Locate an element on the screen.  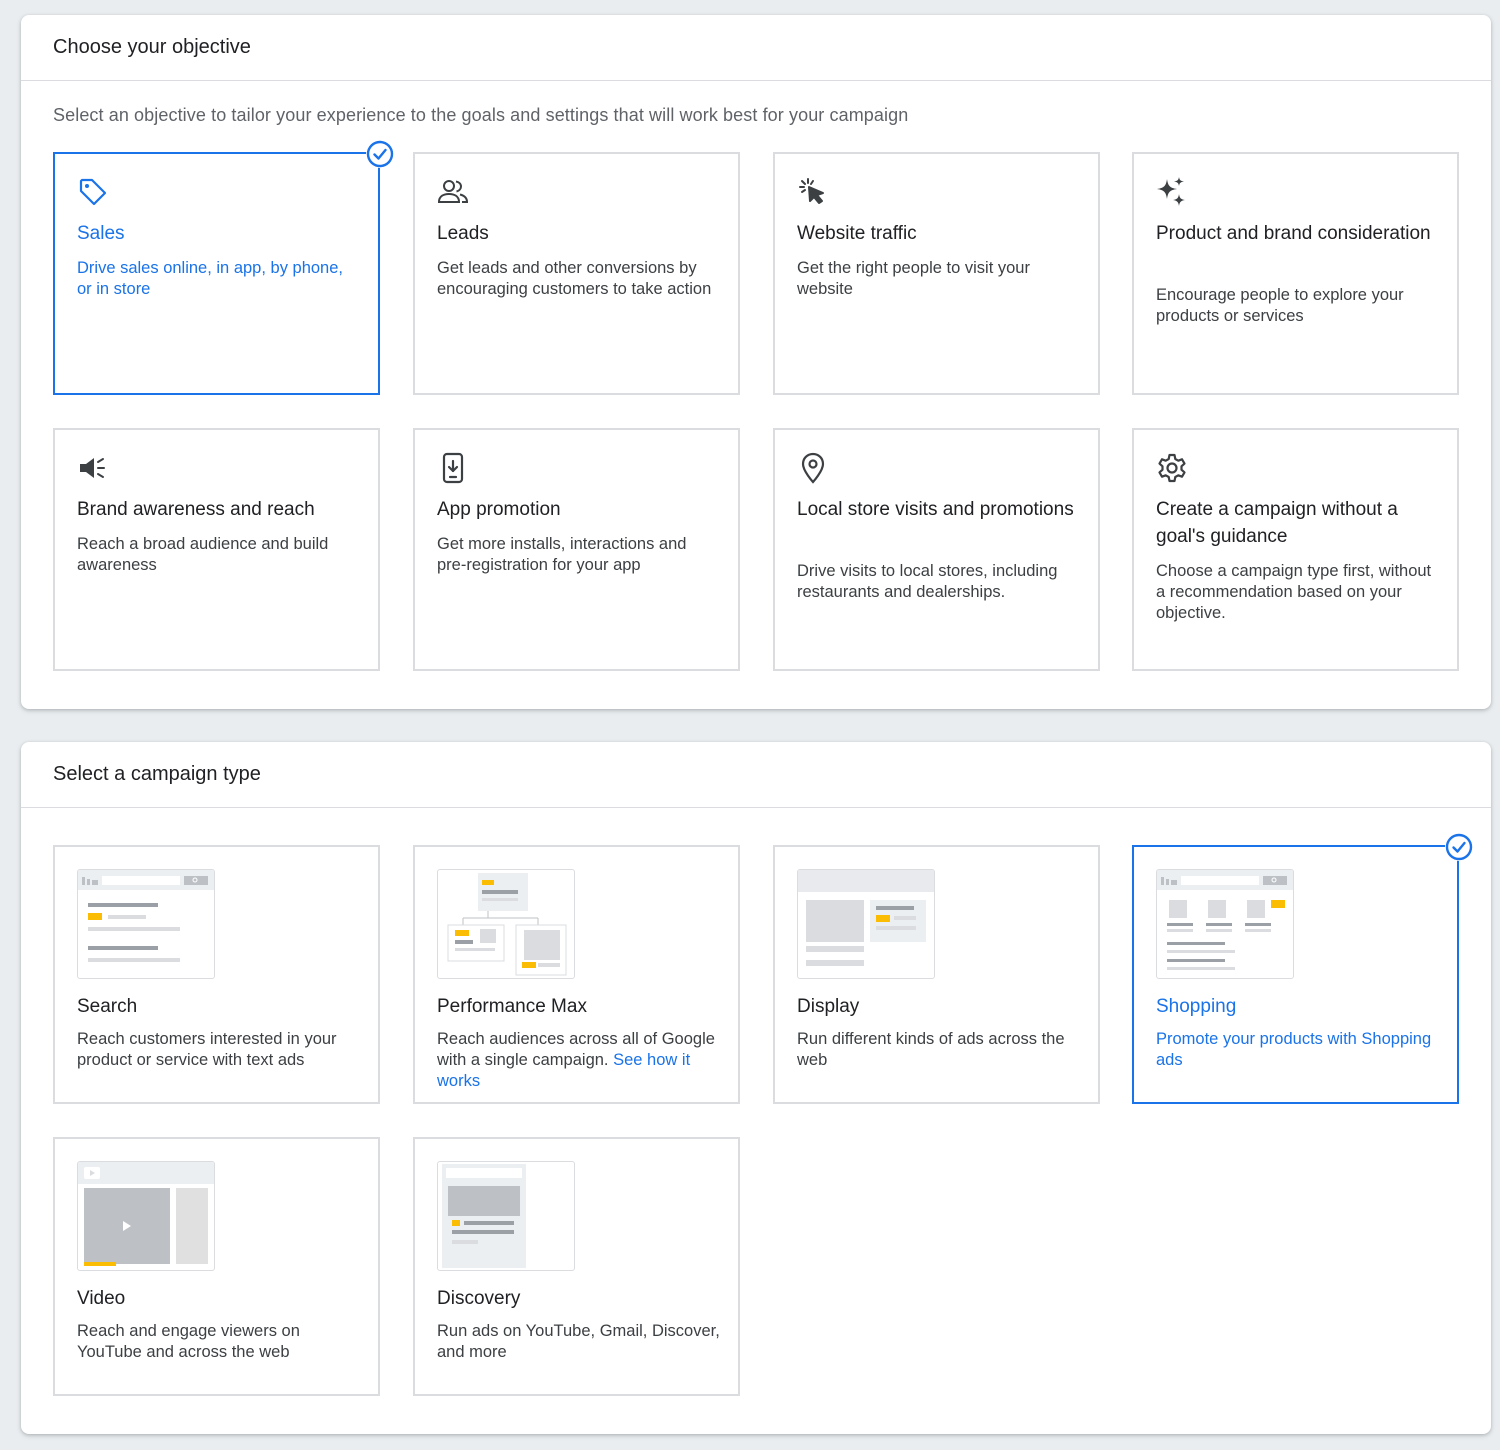
gear-icon is located at coordinates (1172, 468).